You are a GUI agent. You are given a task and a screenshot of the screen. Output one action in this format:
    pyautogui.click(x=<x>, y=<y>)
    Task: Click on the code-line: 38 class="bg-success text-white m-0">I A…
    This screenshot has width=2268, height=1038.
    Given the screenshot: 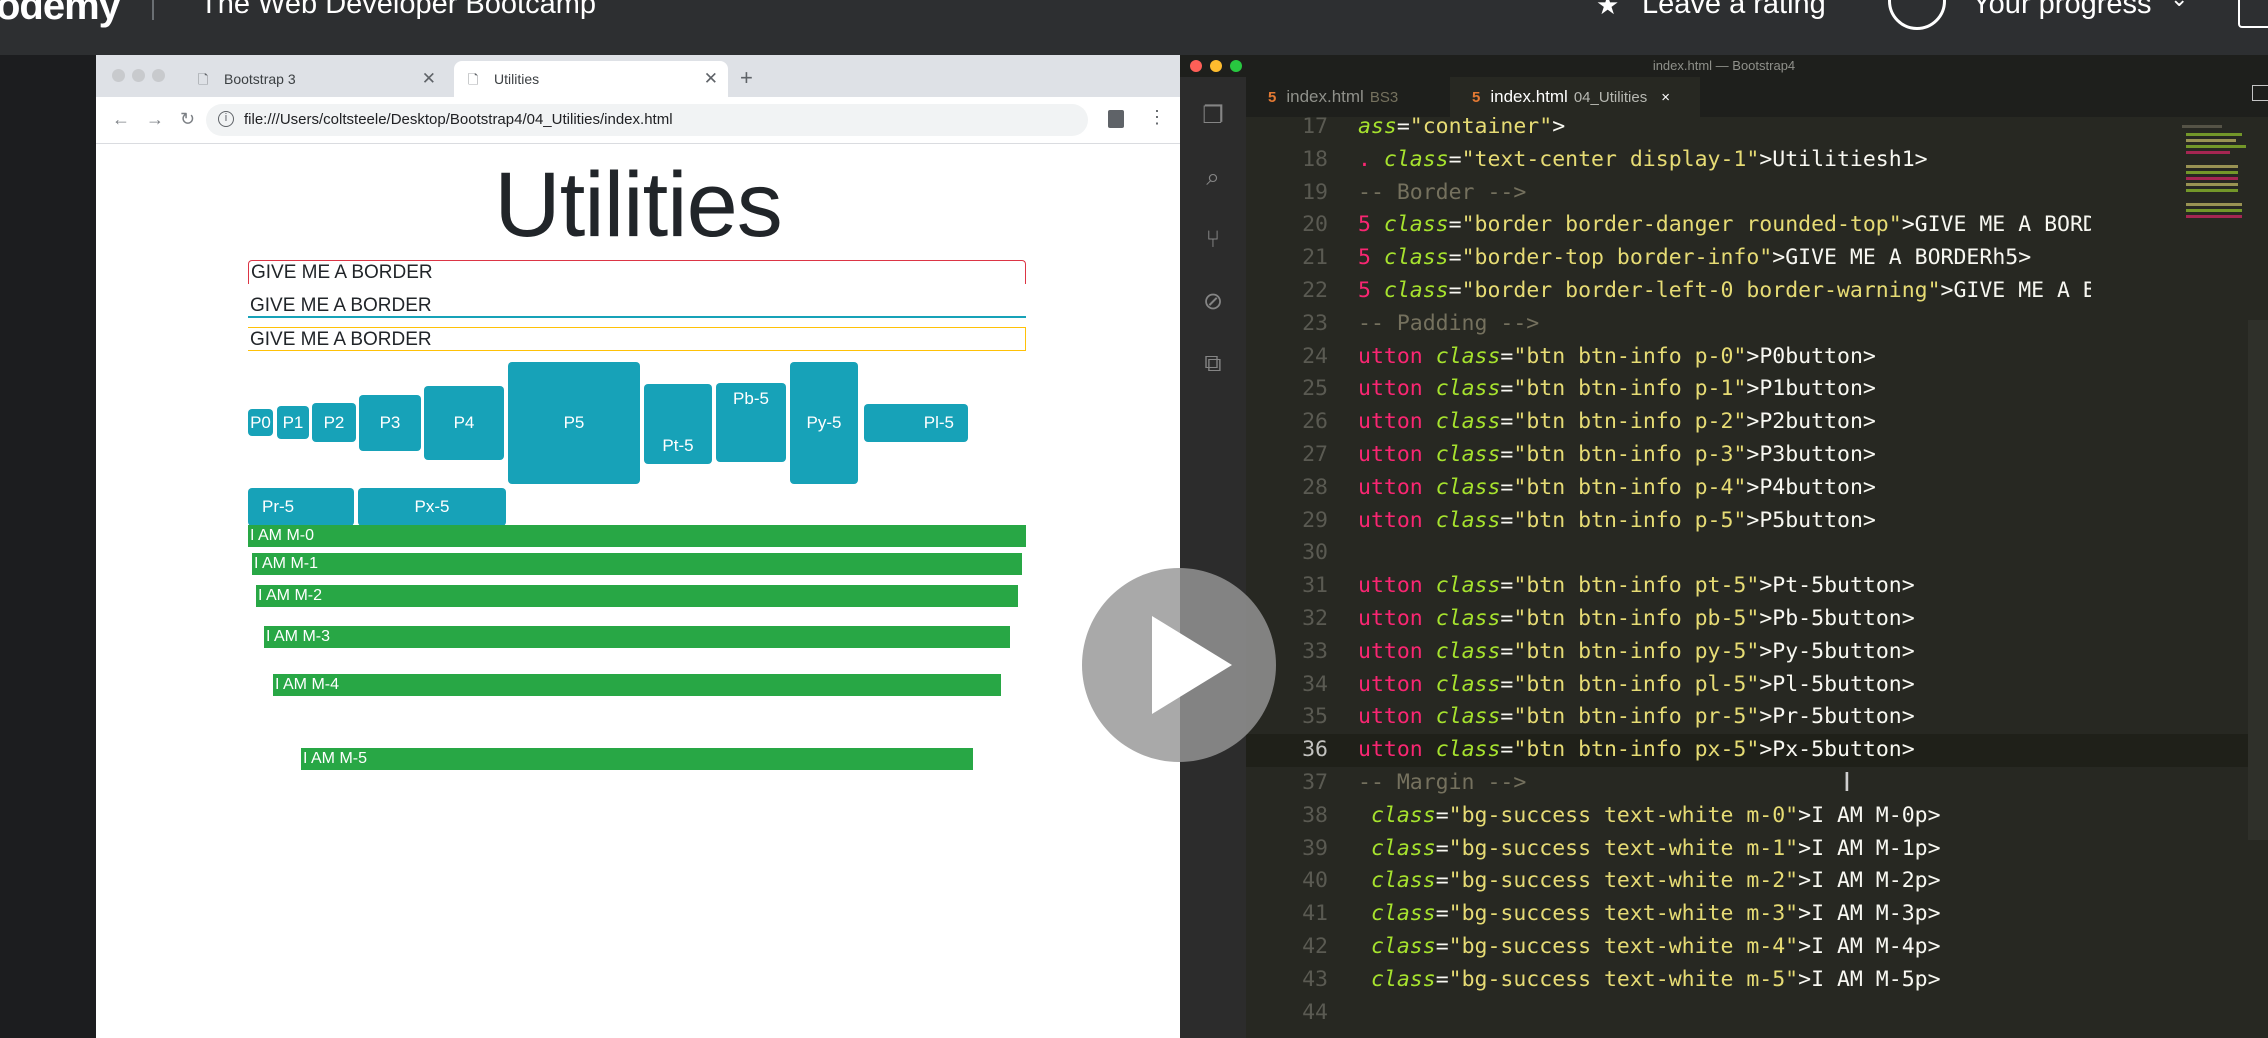 What is the action you would take?
    pyautogui.click(x=1757, y=816)
    